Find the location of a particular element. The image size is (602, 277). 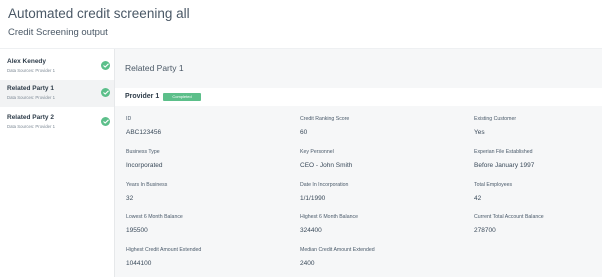

field-value: 42 is located at coordinates (478, 198).